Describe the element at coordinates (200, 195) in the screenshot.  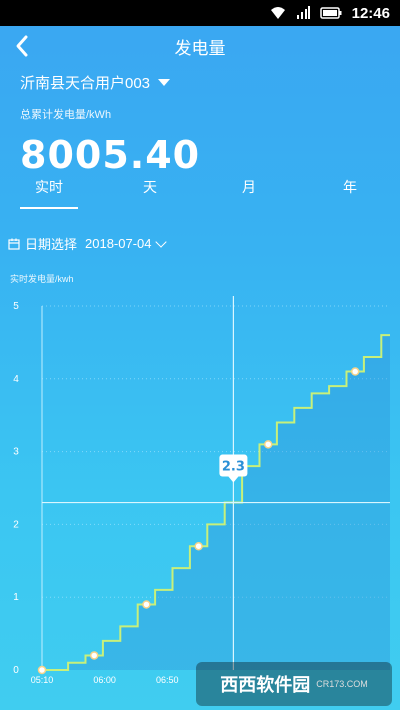
I see `period-tabs: 实时 天 月 年` at that location.